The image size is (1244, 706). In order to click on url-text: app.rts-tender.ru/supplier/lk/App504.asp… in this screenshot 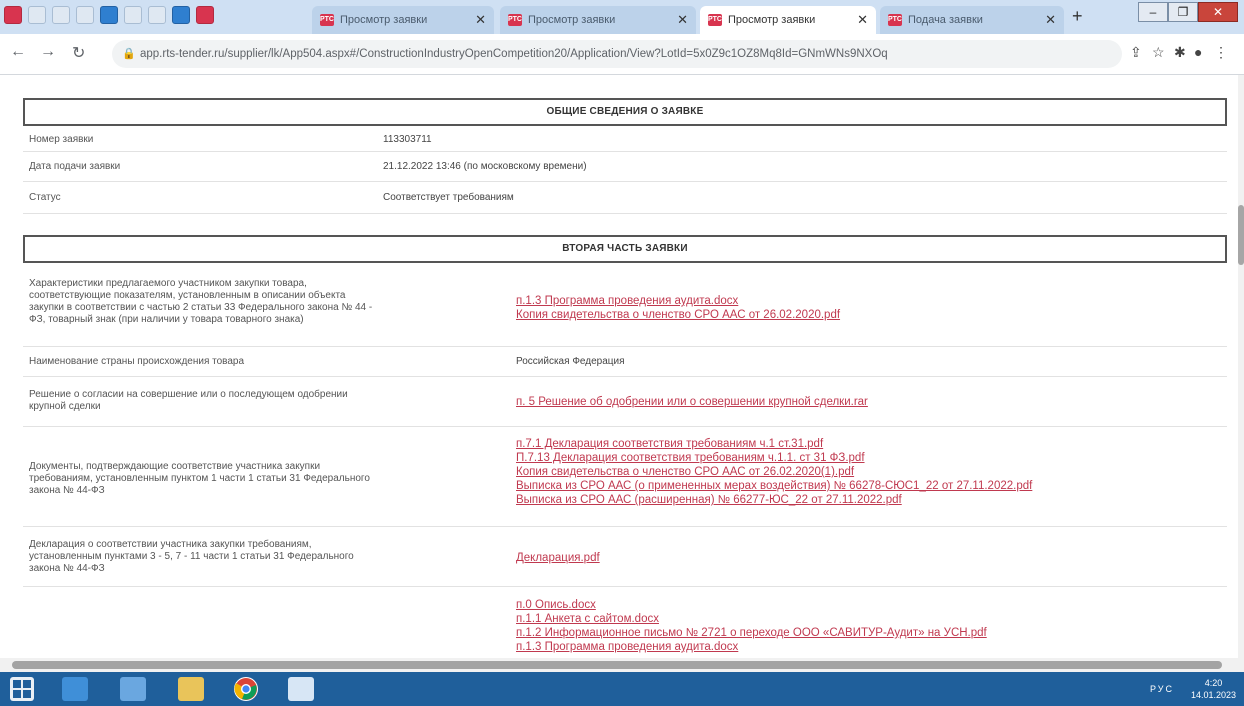, I will do `click(514, 54)`.